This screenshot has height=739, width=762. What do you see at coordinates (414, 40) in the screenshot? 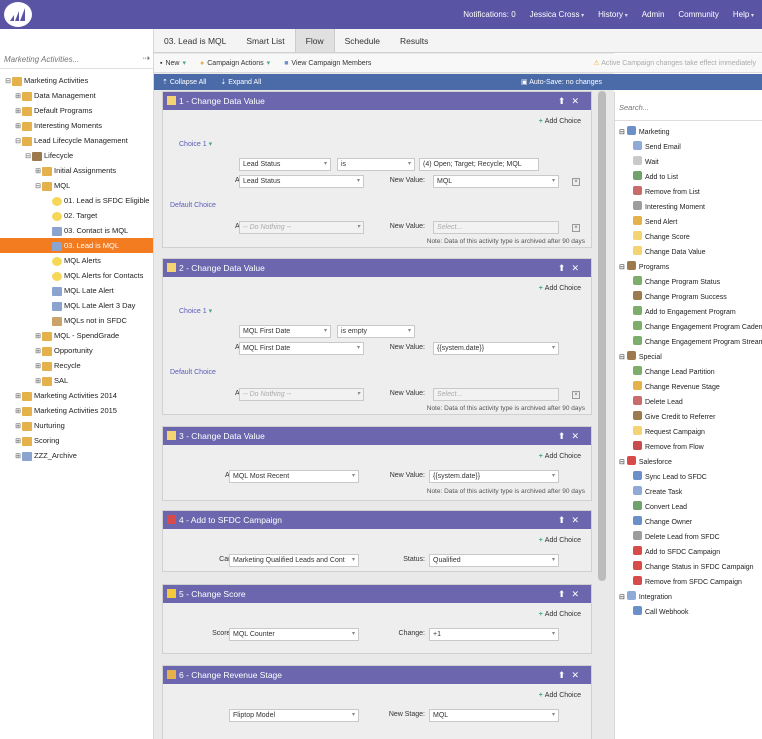
I see `tab-results: Results` at bounding box center [414, 40].